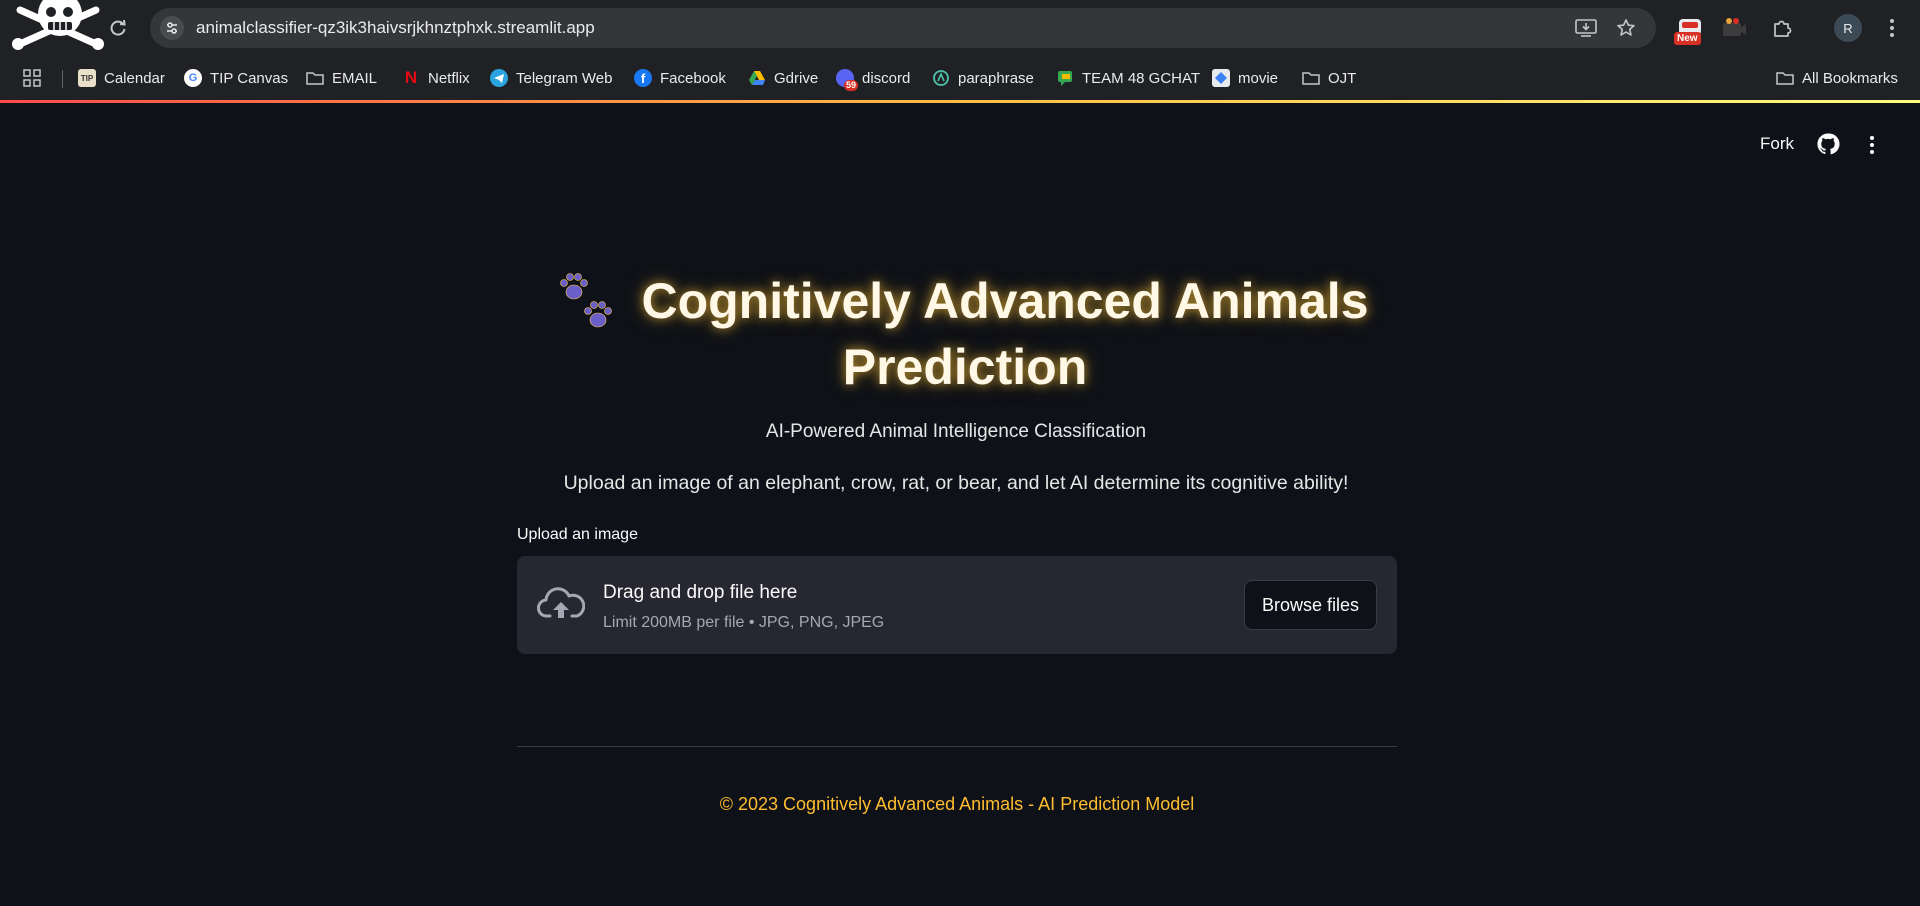  I want to click on telegram-icon, so click(499, 78).